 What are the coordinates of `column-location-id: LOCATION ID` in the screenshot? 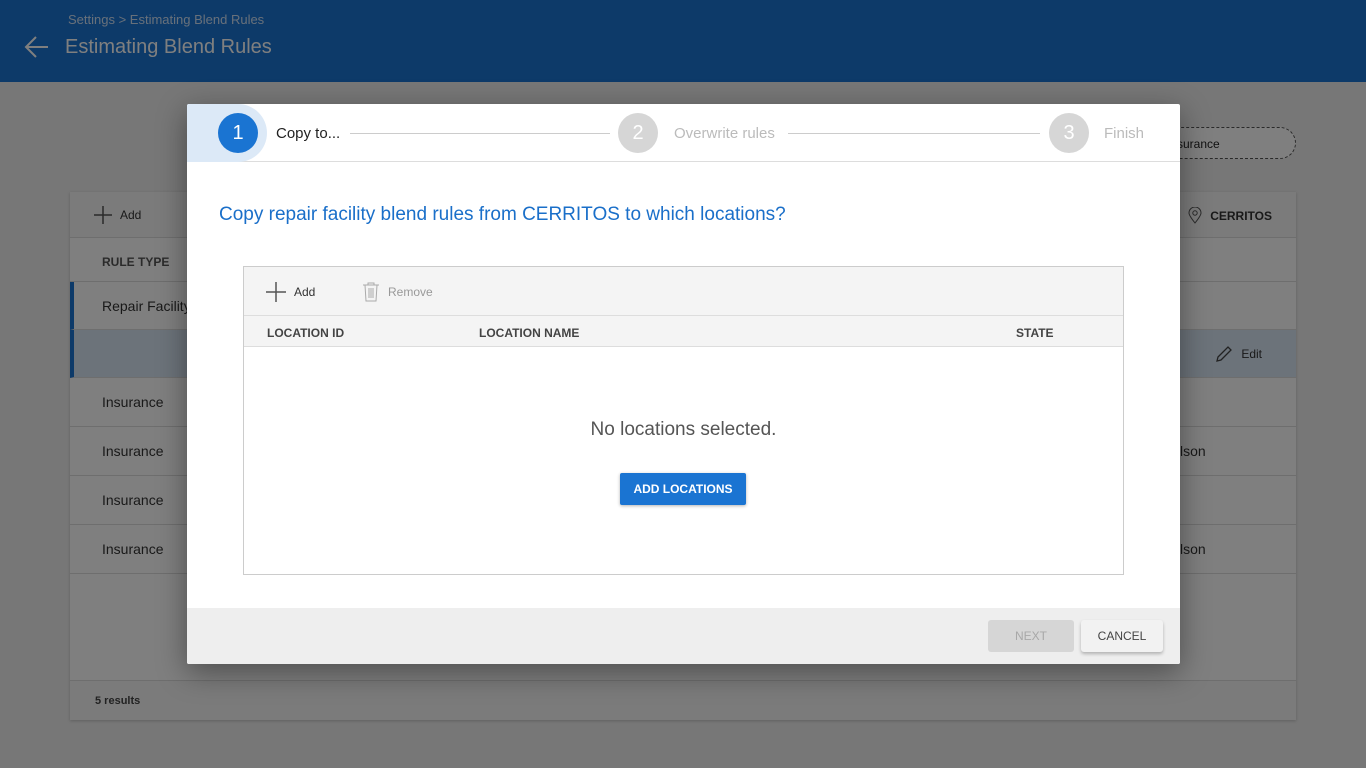 It's located at (305, 333).